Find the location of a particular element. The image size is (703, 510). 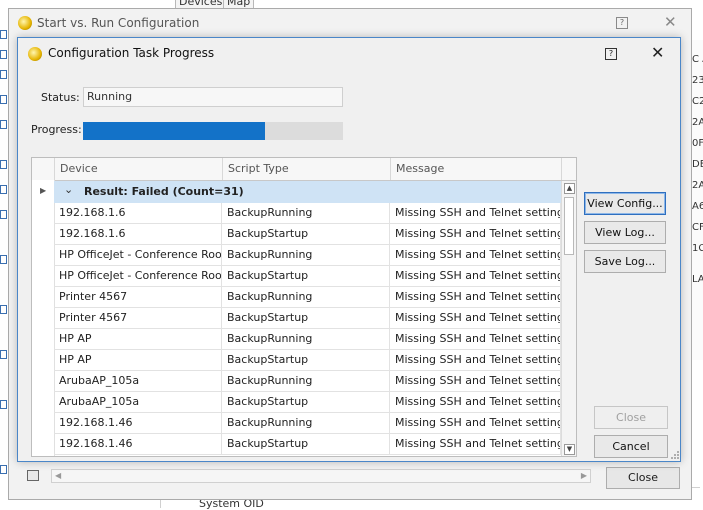

column-header-message: Message is located at coordinates (475, 169).